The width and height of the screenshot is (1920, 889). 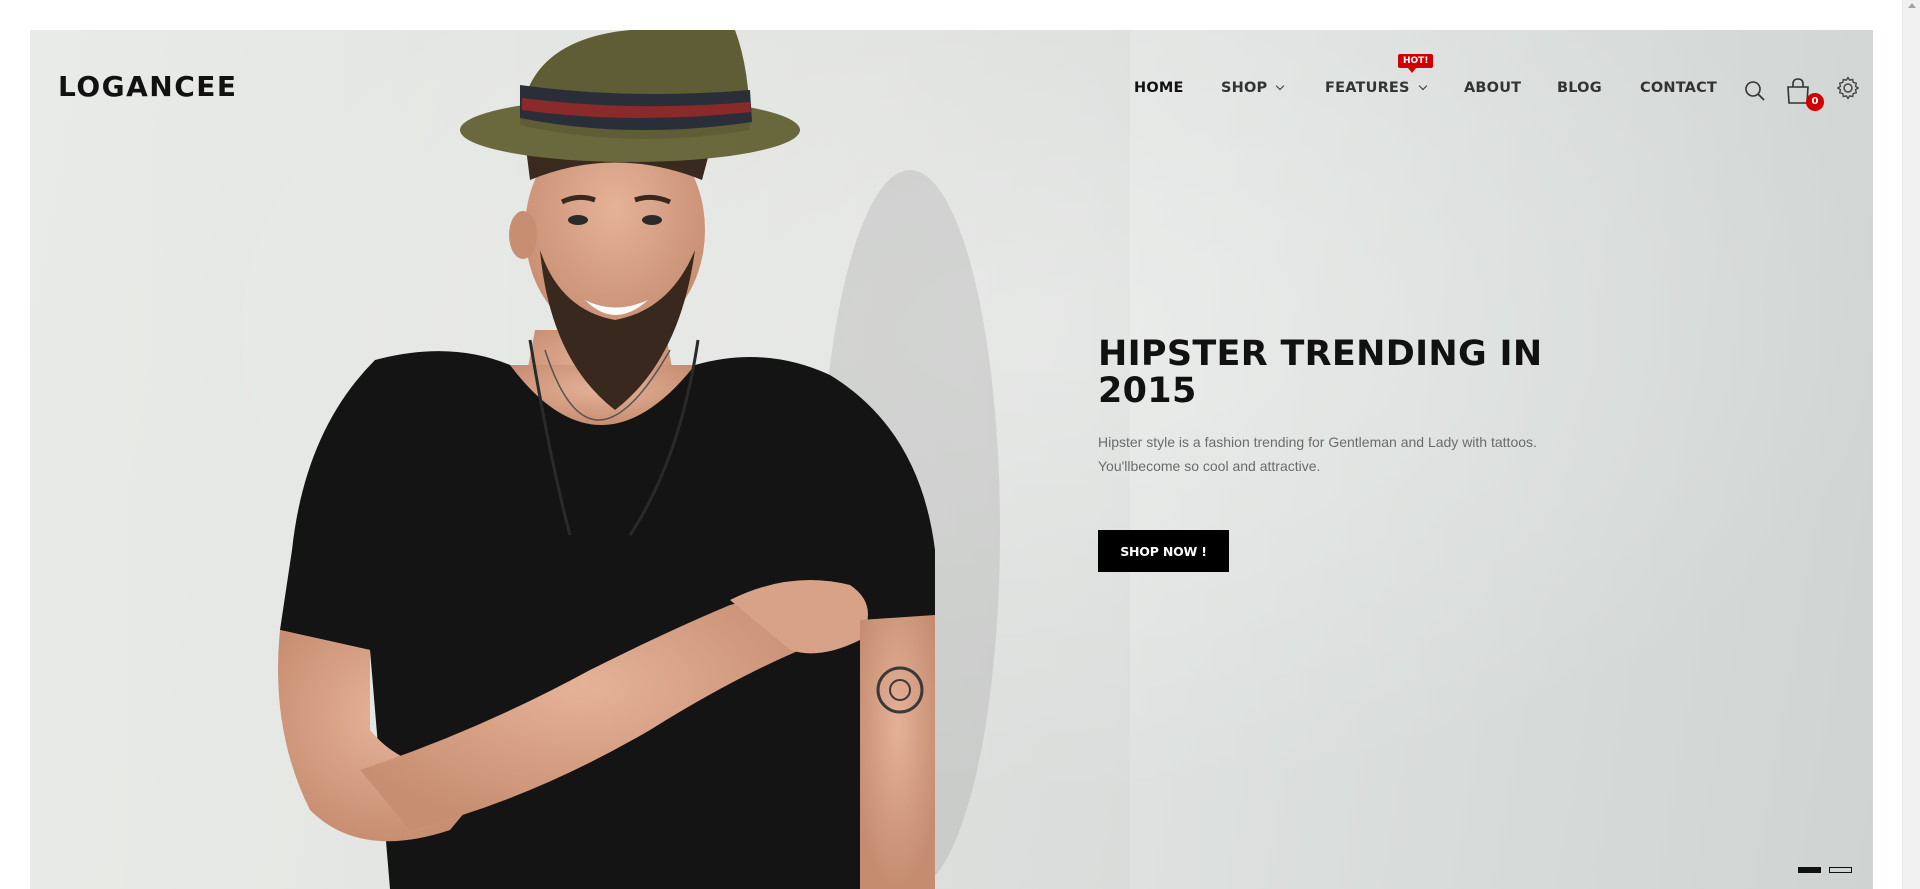 What do you see at coordinates (1244, 88) in the screenshot?
I see `nav-shop-label: SHOP` at bounding box center [1244, 88].